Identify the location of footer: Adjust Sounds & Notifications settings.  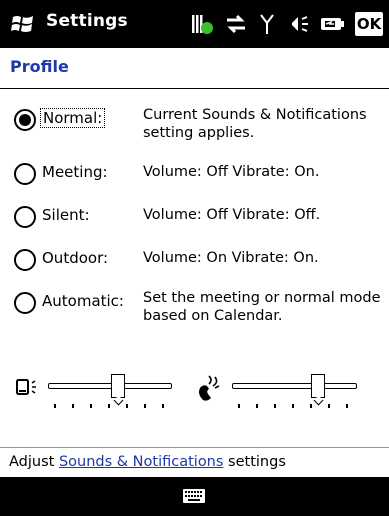
(194, 462).